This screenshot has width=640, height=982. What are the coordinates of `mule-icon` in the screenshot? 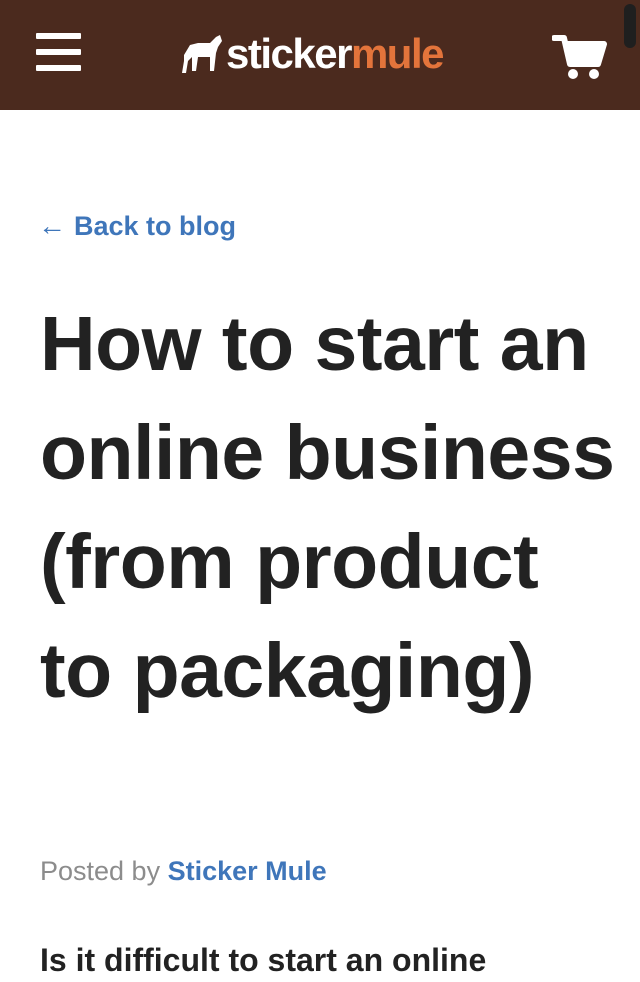 It's located at (202, 54).